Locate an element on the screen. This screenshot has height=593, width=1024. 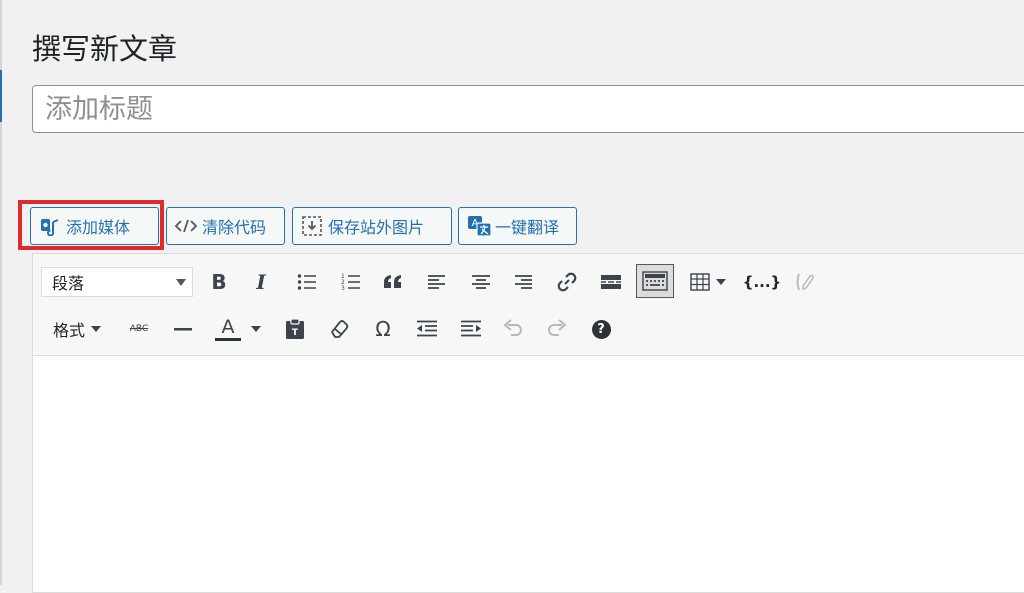
formats-dropdown: 格式 is located at coordinates (77, 329).